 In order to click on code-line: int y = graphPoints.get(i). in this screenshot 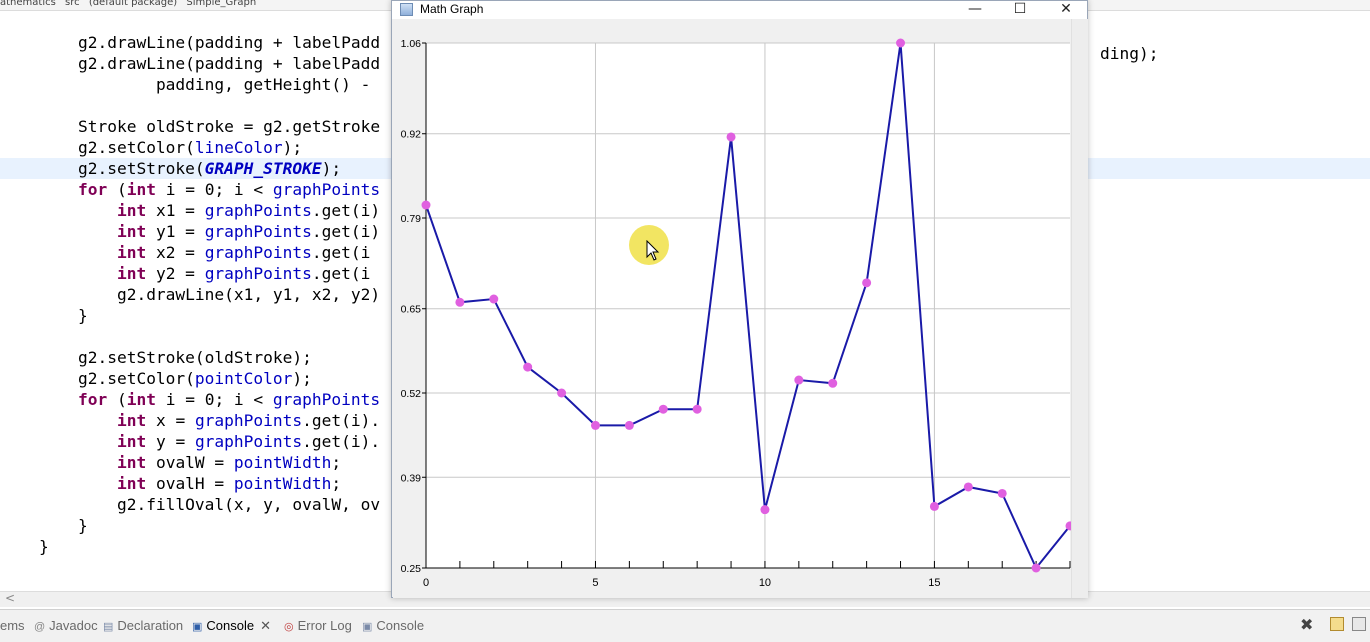, I will do `click(190, 441)`.